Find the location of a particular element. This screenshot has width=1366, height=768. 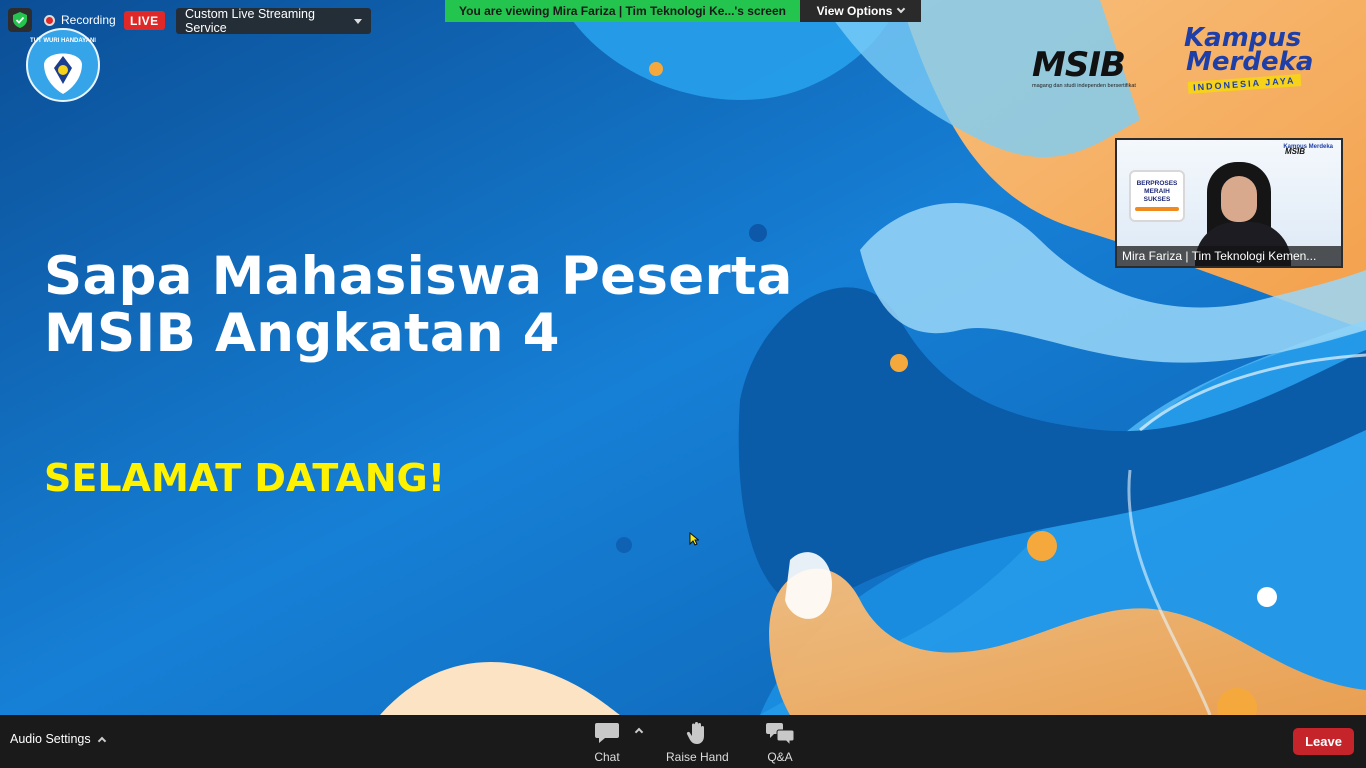

tut-wuri-handayani-logo: TUT WURI HANDAYANI is located at coordinates (63, 65).